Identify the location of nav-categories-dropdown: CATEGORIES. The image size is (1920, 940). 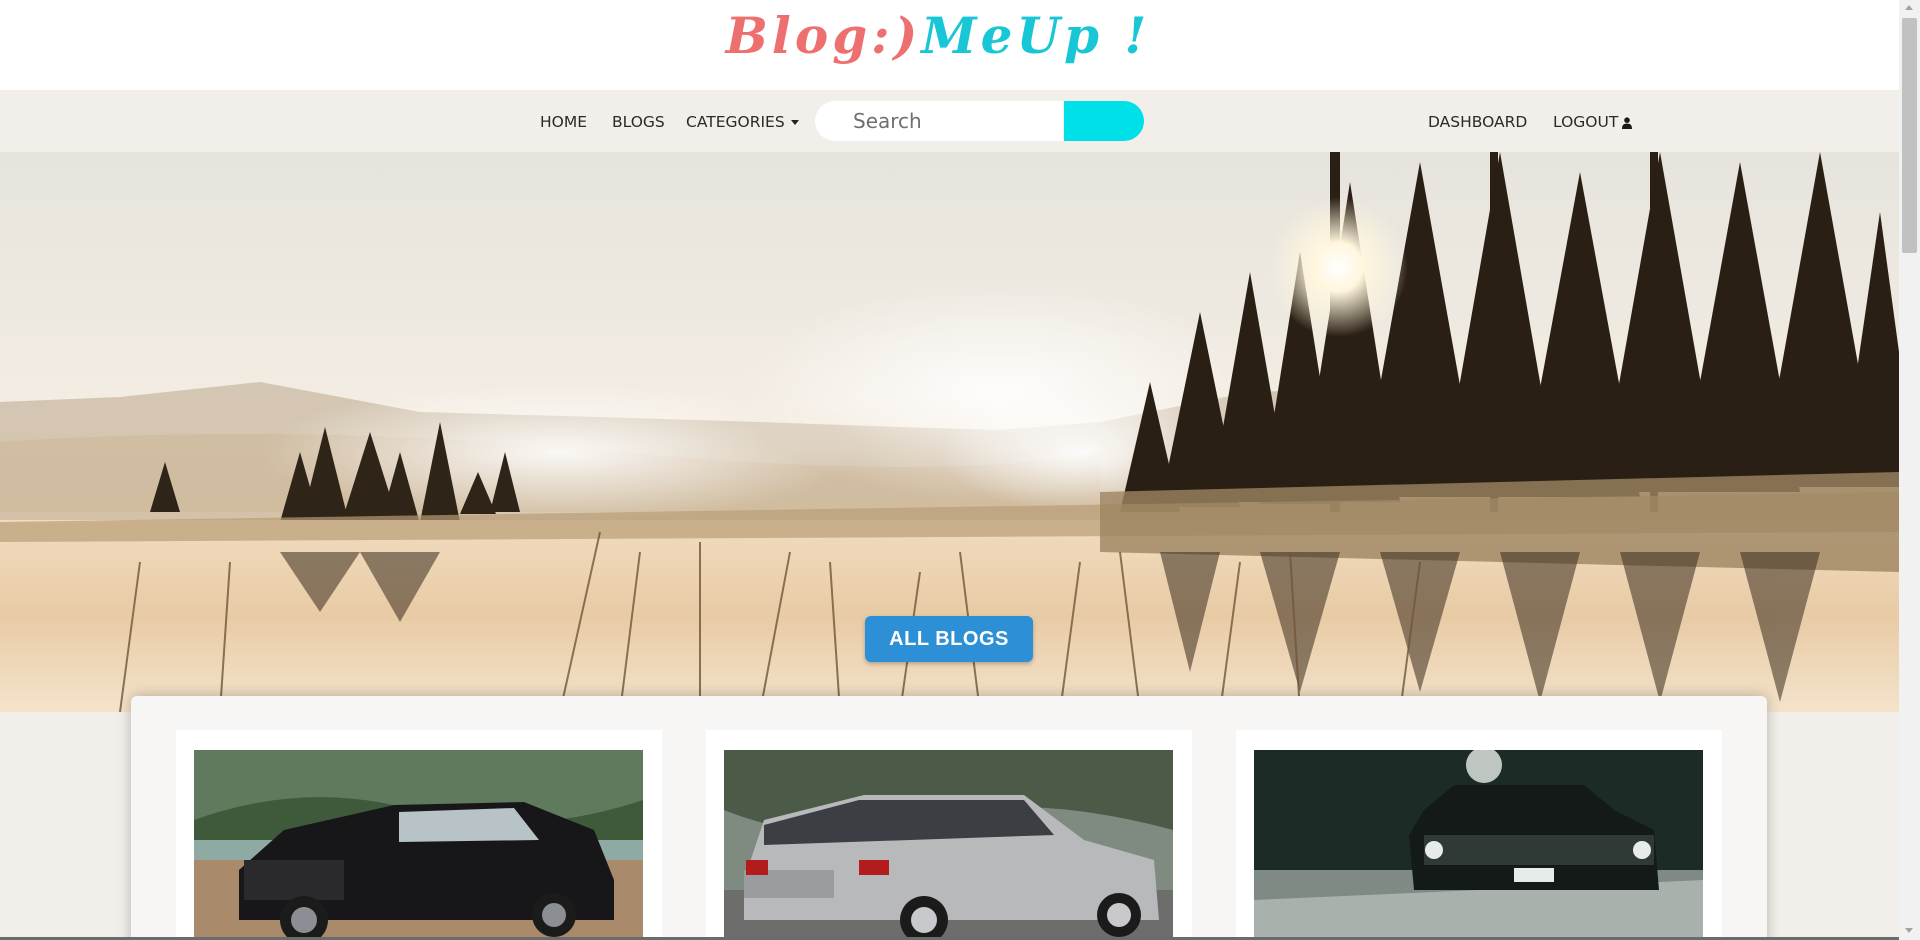
(742, 122).